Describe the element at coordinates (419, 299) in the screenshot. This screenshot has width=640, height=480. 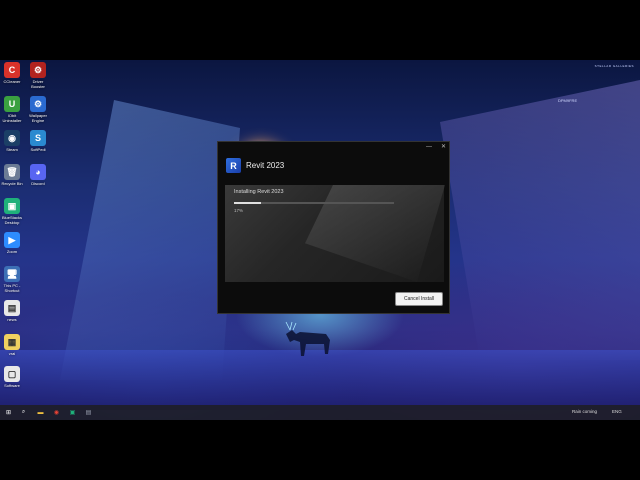
I see `cancel-install-button: Cancel Install` at that location.